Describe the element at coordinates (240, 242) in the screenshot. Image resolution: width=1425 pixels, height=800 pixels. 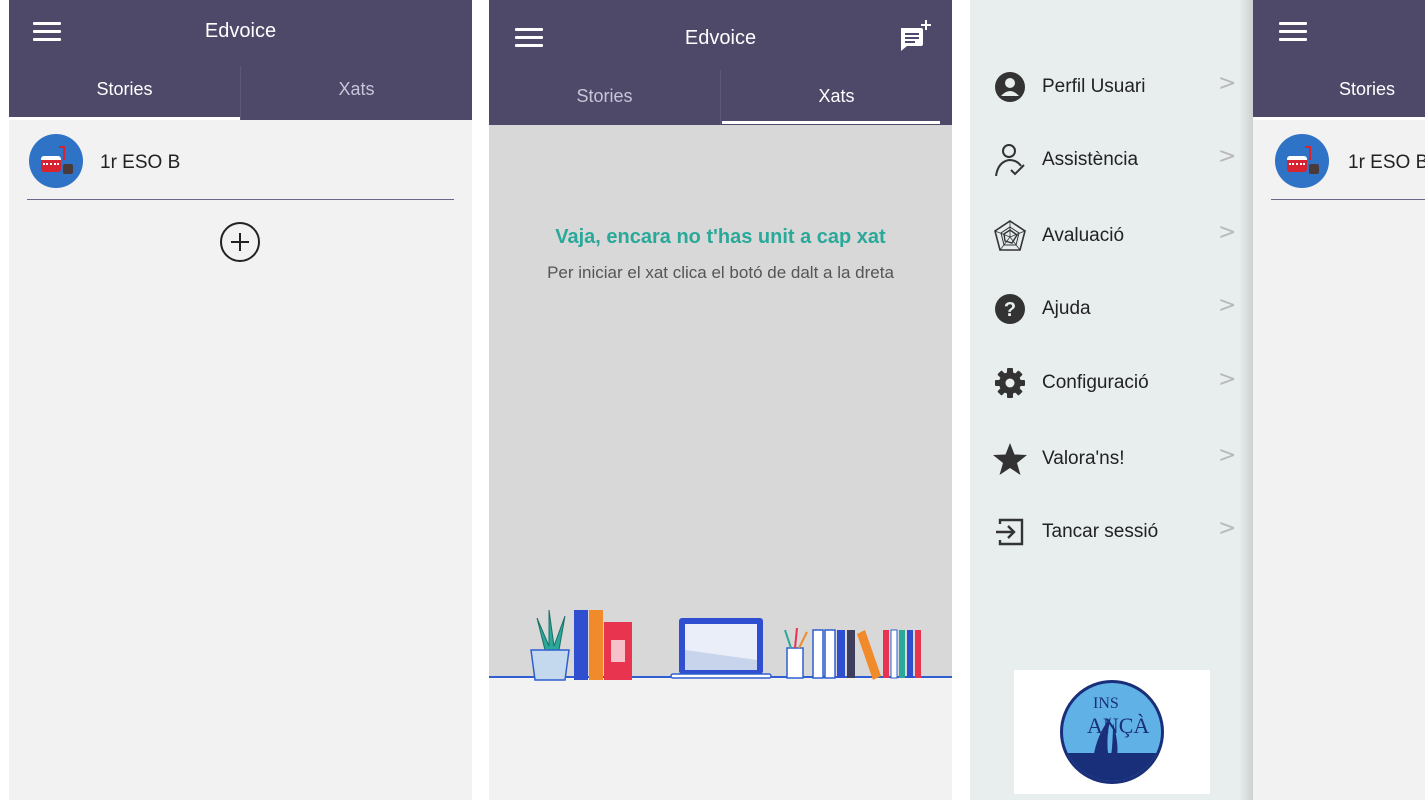
I see `add-circle-icon` at that location.